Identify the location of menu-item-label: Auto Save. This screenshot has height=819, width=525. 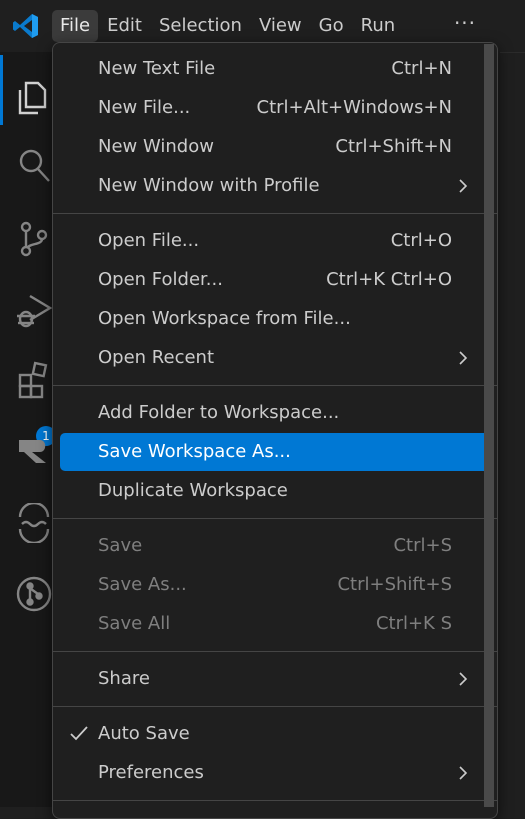
(144, 733).